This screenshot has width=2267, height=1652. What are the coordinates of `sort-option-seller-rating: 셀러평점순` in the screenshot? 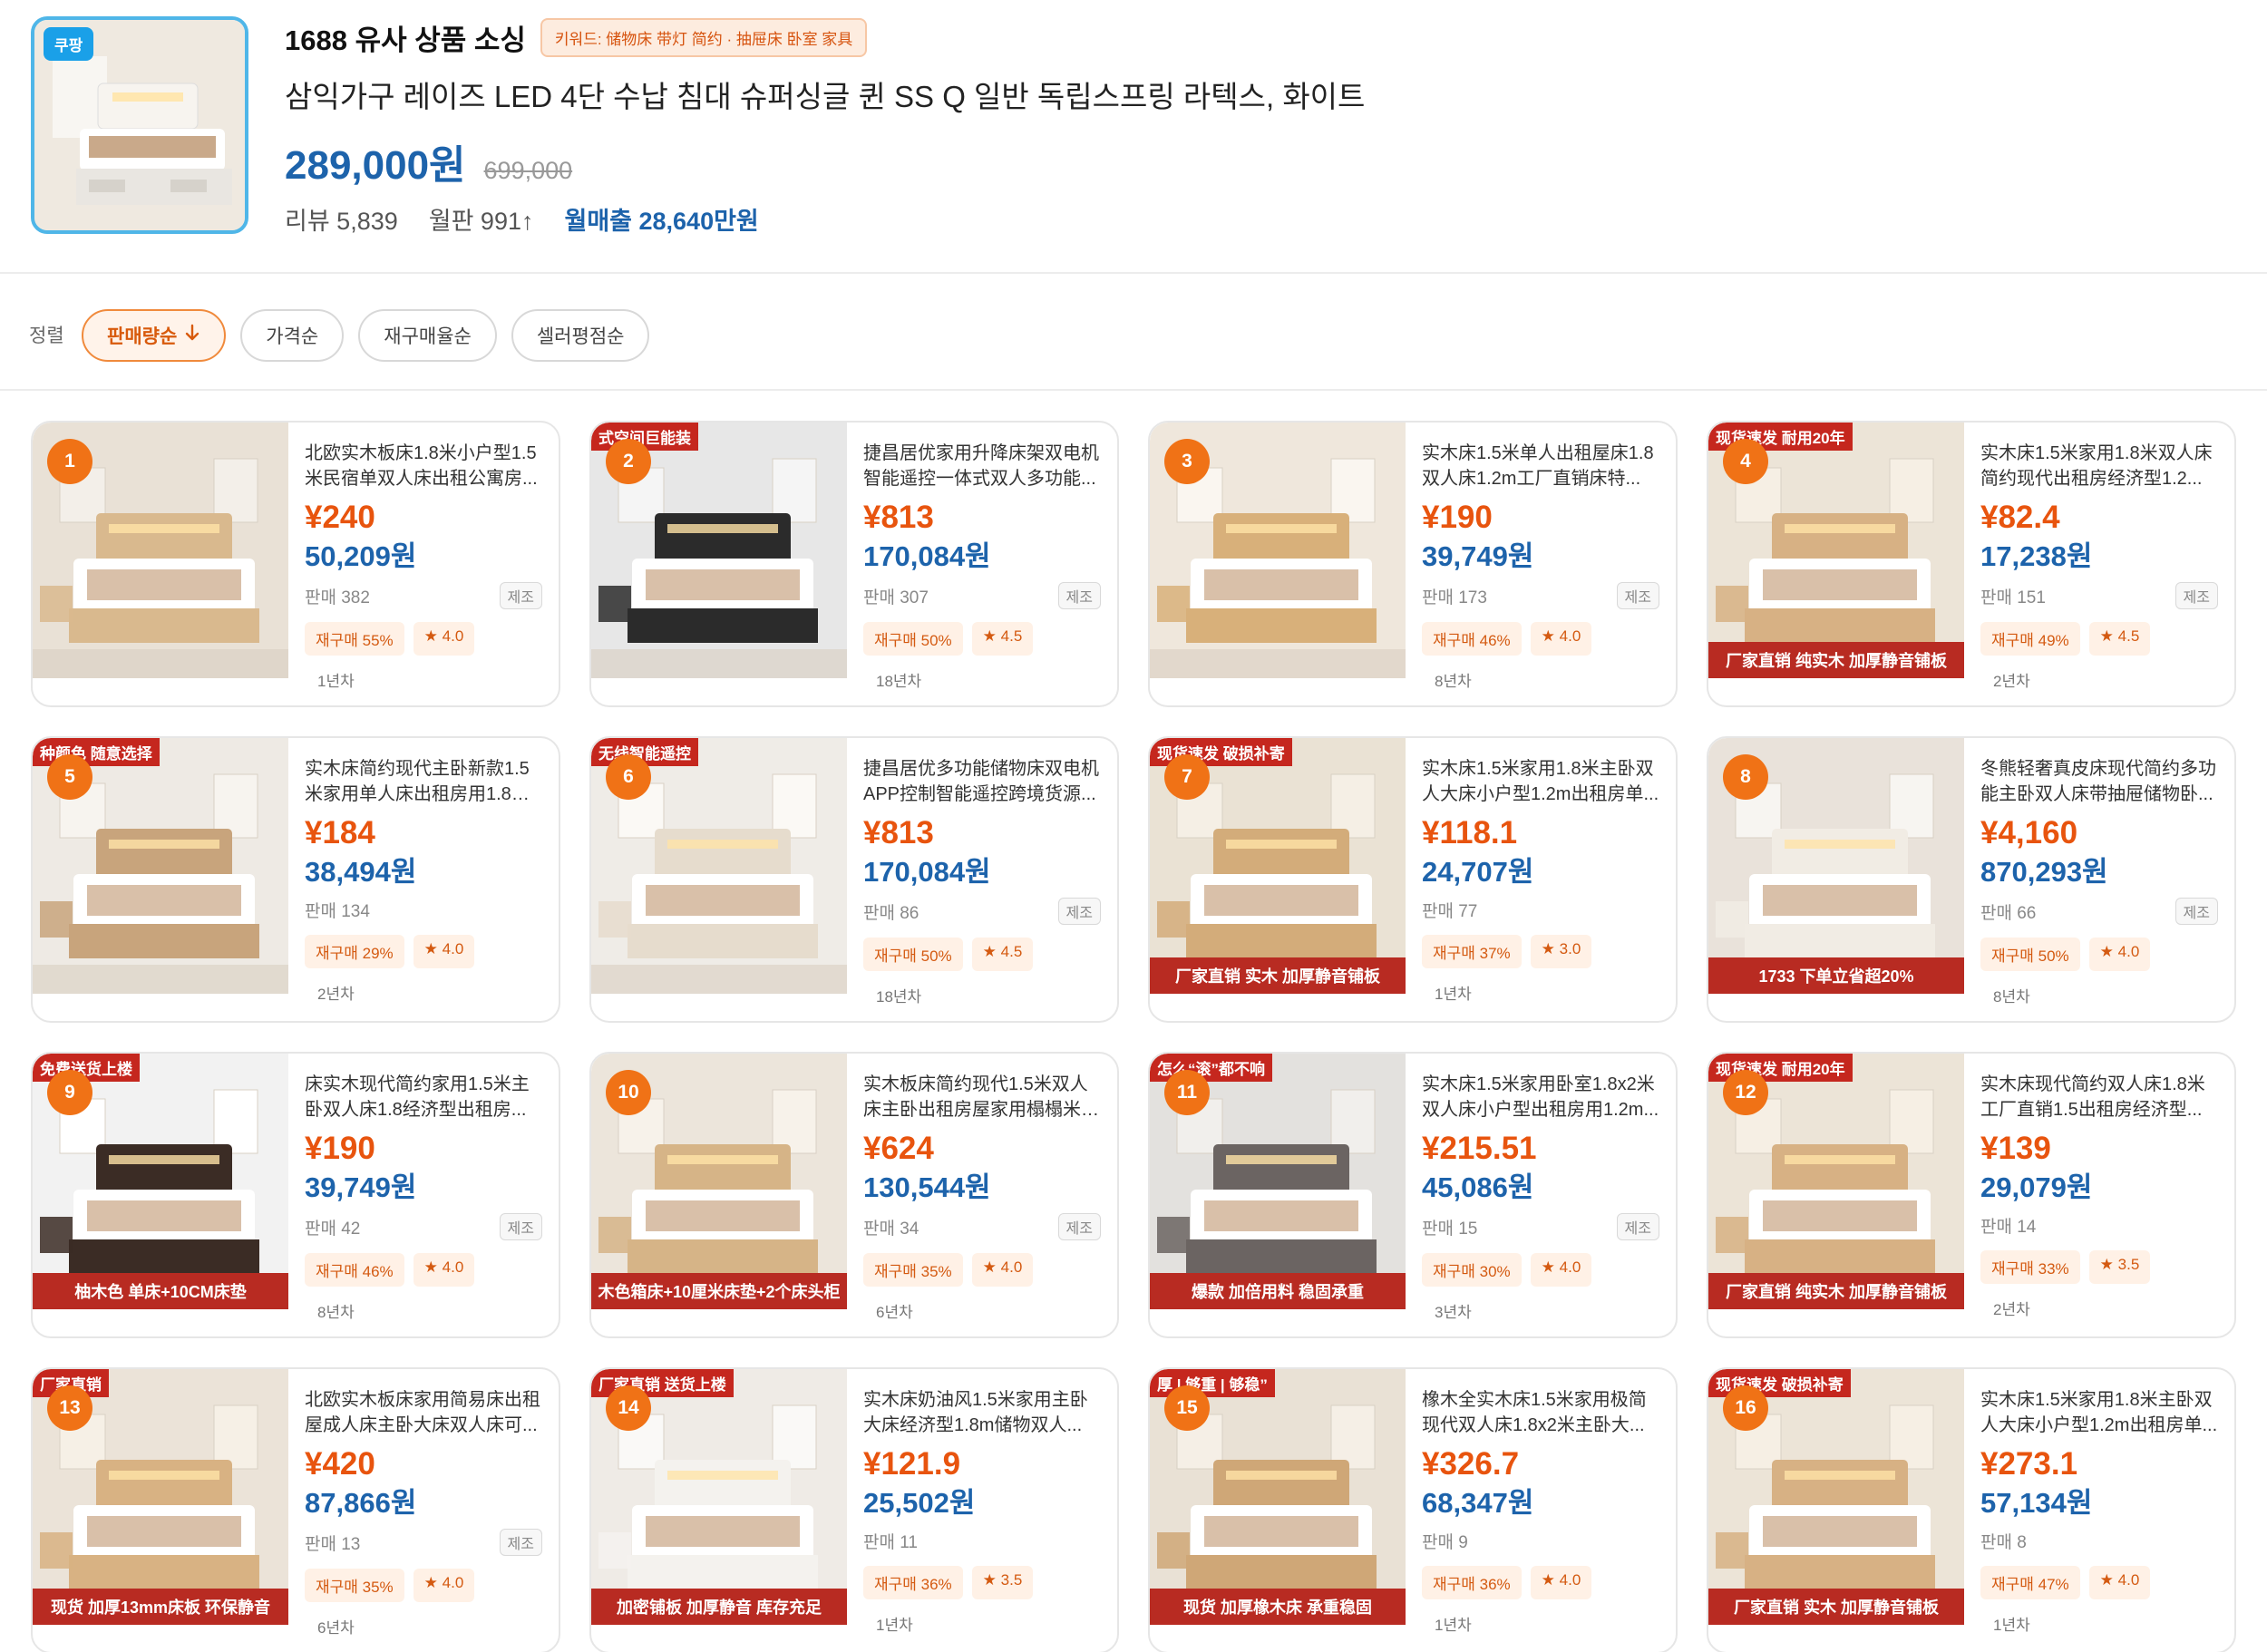 It's located at (581, 335).